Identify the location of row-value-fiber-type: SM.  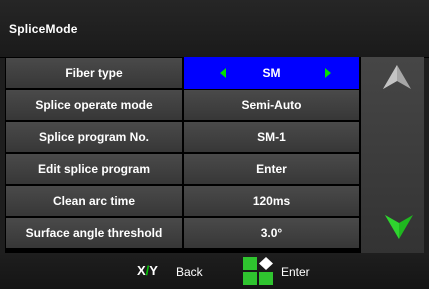
(271, 73).